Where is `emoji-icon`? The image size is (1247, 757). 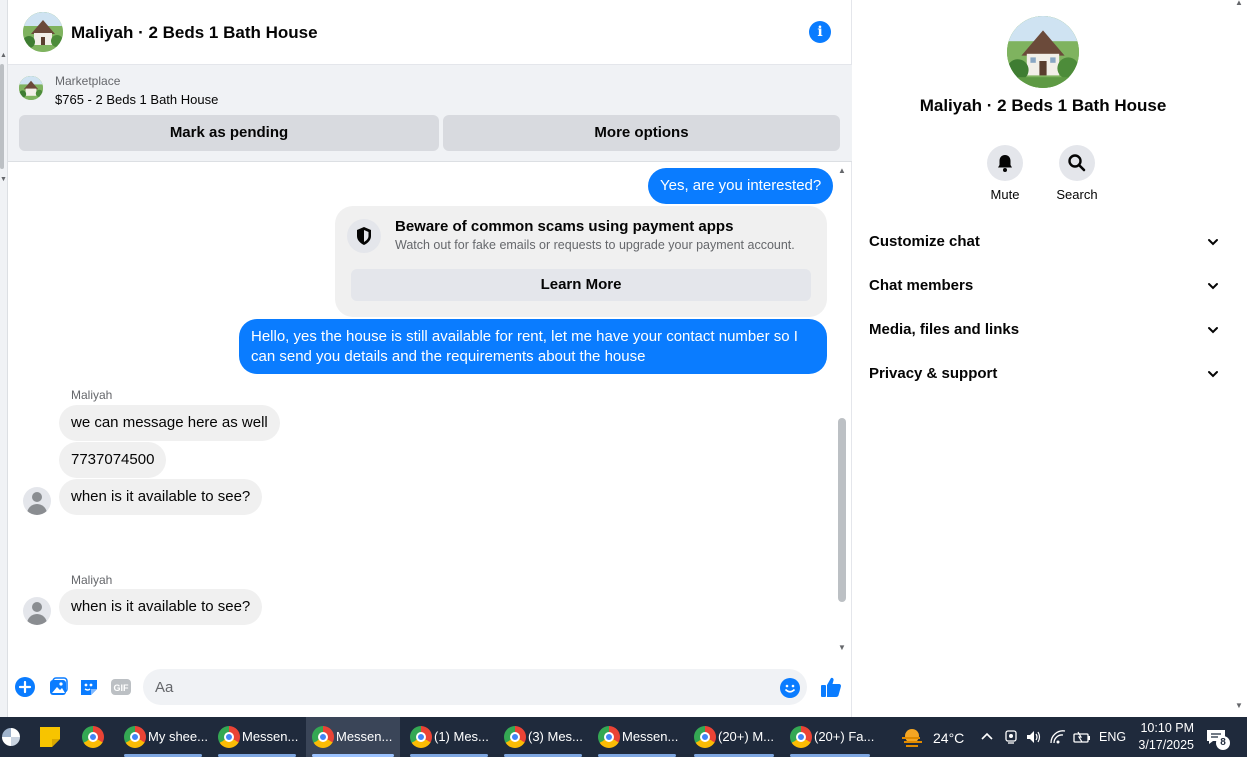 emoji-icon is located at coordinates (790, 688).